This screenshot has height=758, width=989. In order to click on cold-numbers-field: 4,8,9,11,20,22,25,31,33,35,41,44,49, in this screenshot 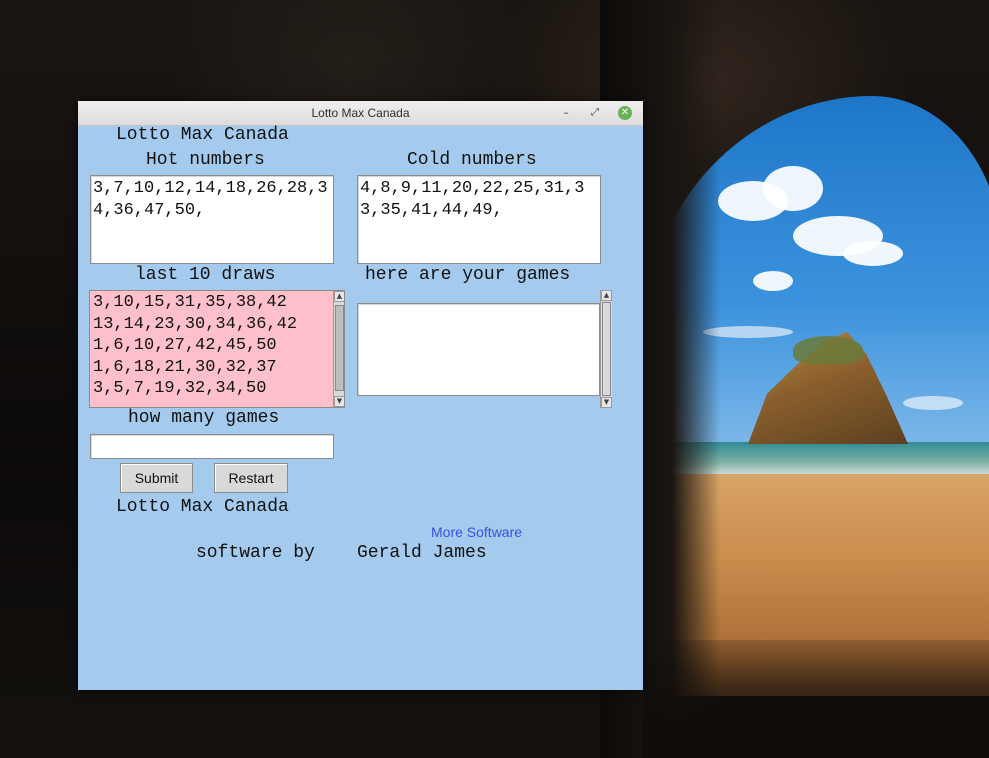, I will do `click(479, 219)`.